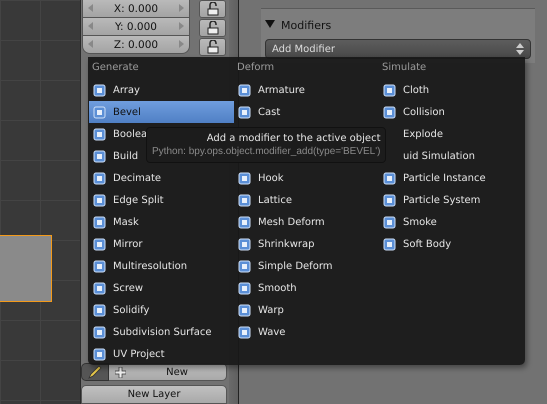 This screenshot has height=404, width=547. What do you see at coordinates (266, 151) in the screenshot?
I see `python-hint: Python: bpy.ops.object.modifier_add(type='BEVEL')` at bounding box center [266, 151].